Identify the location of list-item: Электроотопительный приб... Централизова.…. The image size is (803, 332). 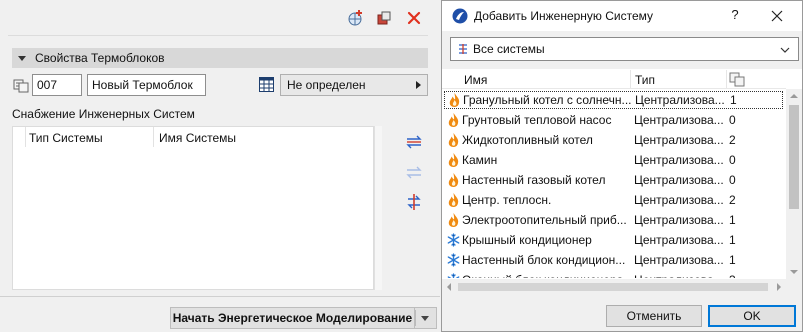
(614, 220).